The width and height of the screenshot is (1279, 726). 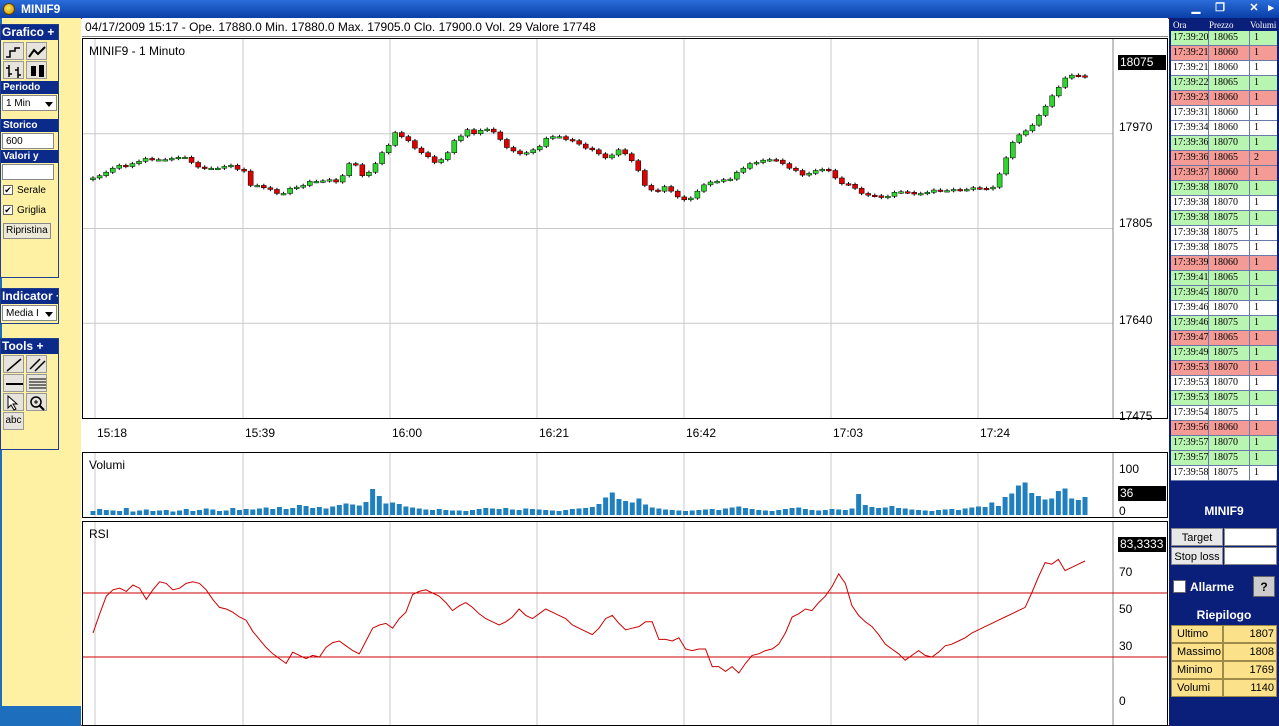 I want to click on ohlc-bar-icon, so click(x=13, y=70).